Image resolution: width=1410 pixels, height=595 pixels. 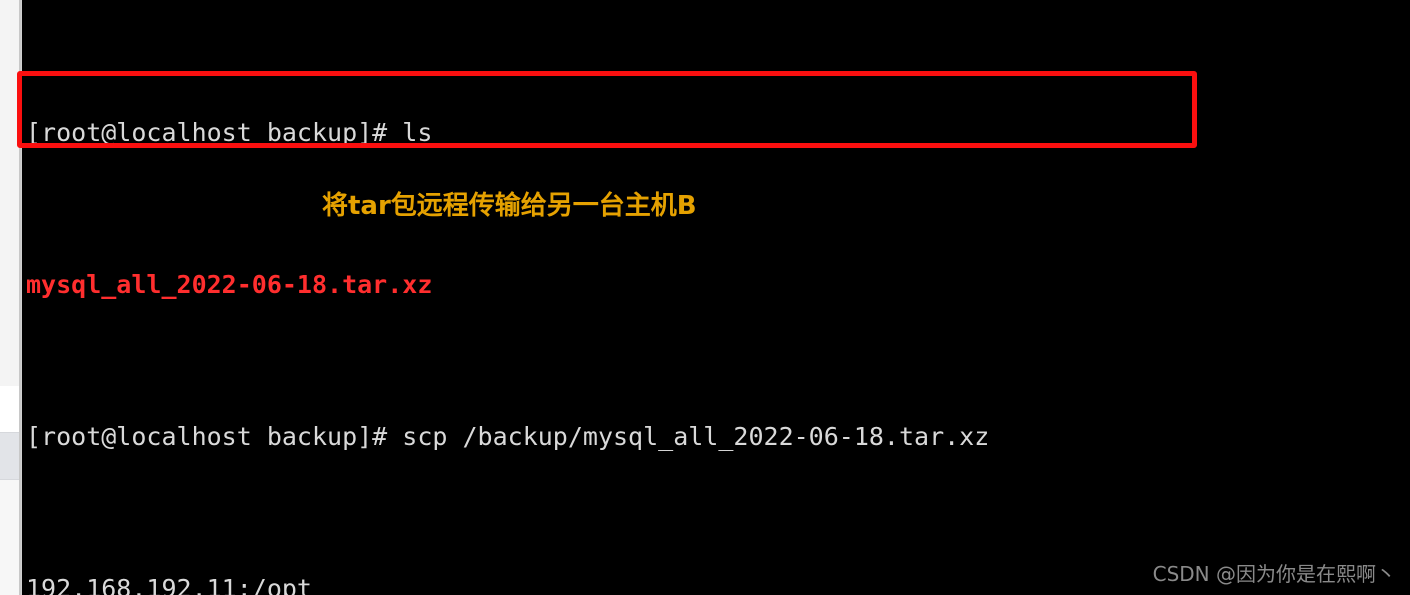 I want to click on vertical-scrollbar, so click(x=11, y=297).